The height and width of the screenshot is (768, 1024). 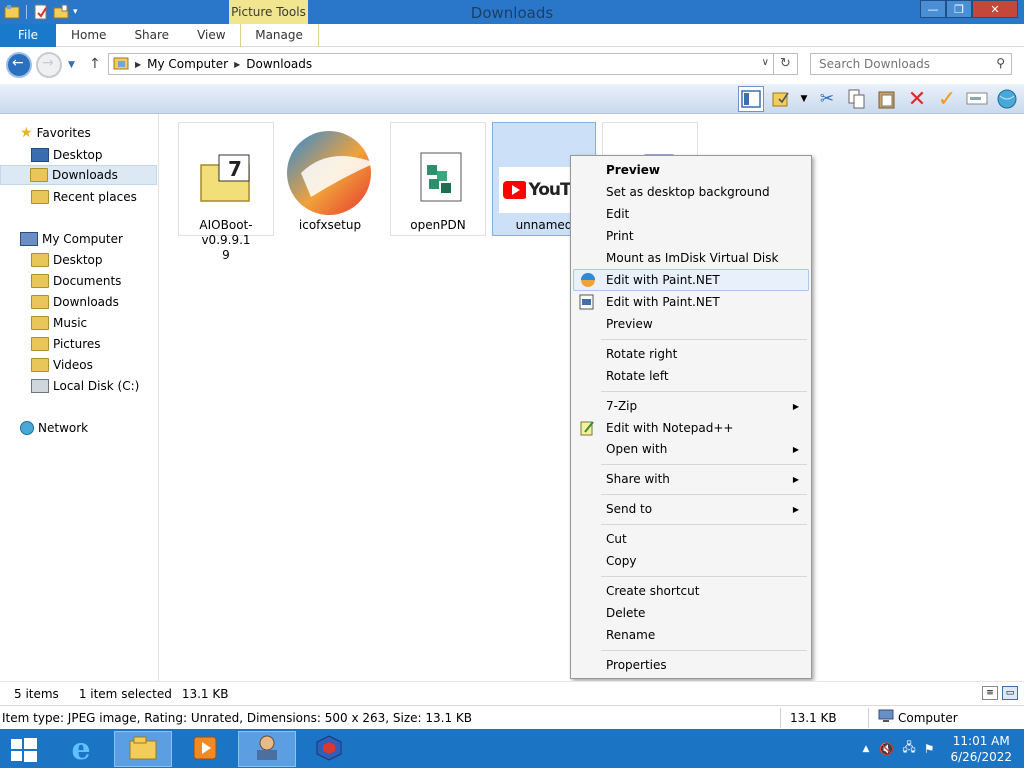 I want to click on nav-pc-documents: Documents, so click(x=78, y=281).